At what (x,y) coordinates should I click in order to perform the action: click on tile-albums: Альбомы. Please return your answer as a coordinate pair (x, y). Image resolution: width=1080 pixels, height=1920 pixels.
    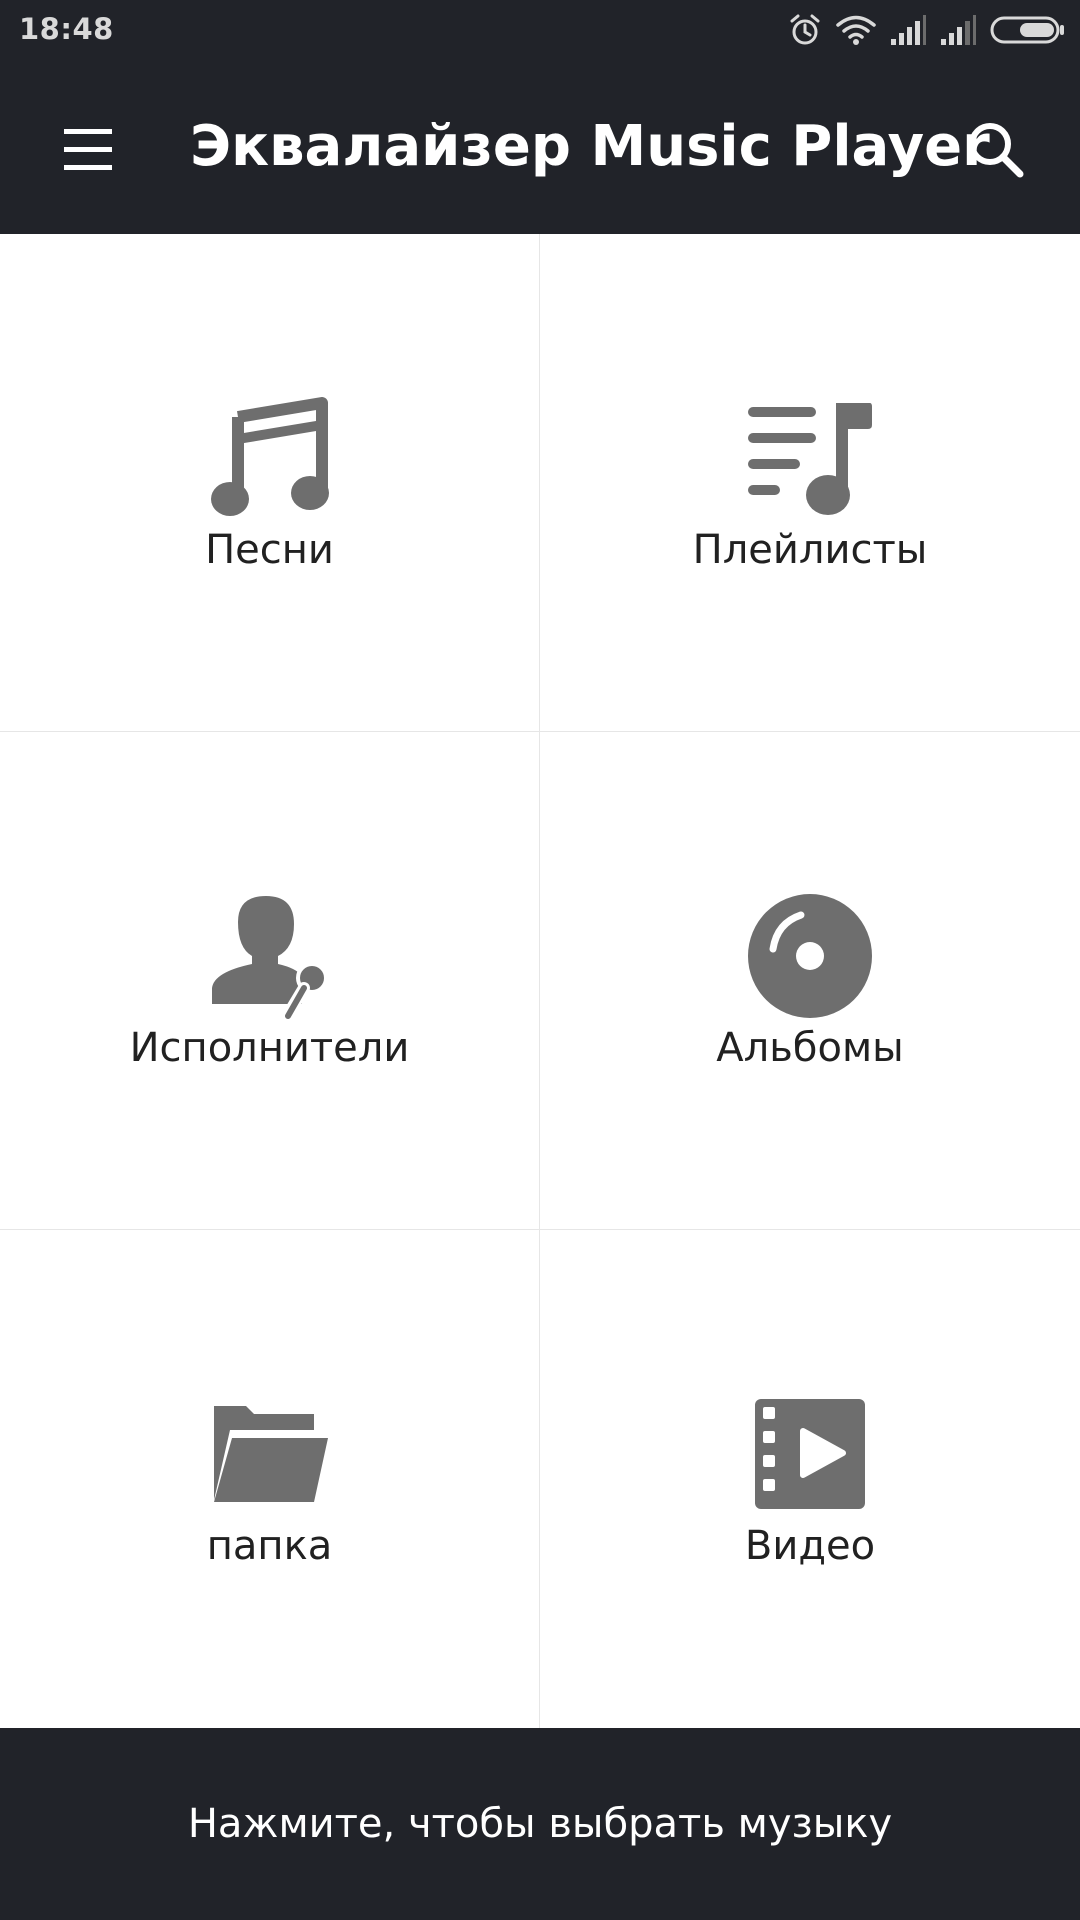
    Looking at the image, I should click on (810, 981).